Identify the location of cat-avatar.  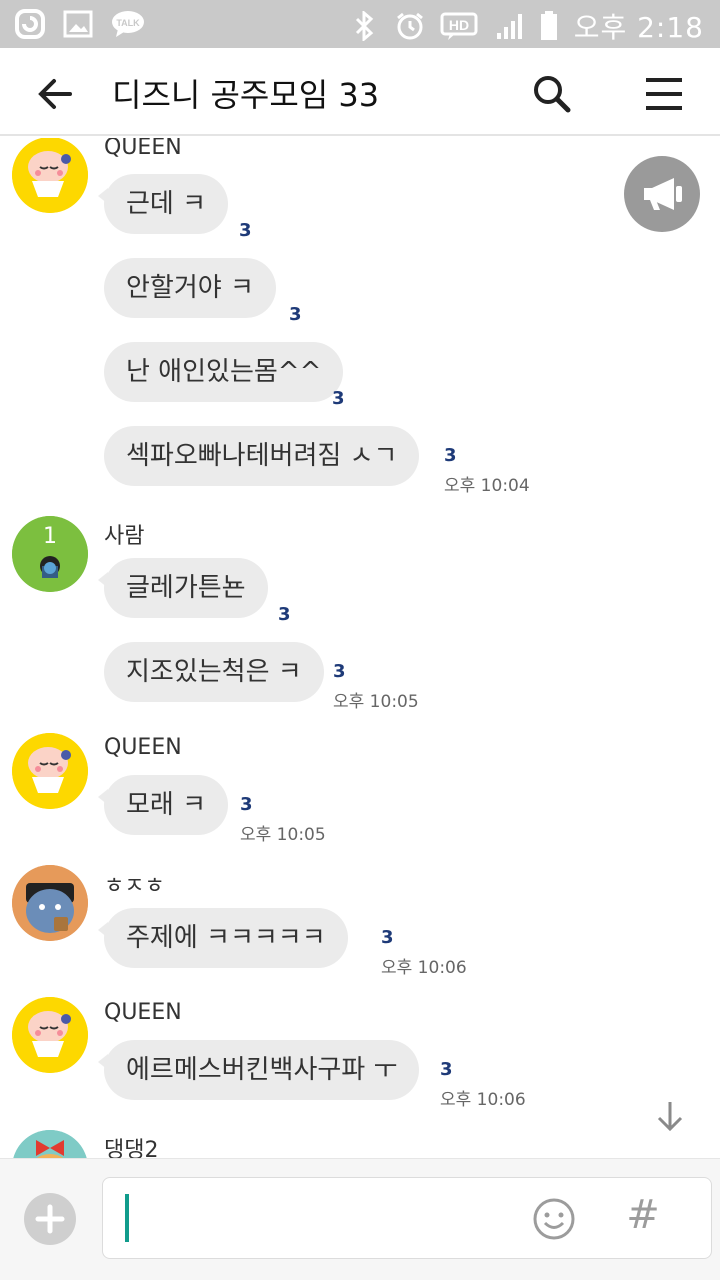
(50, 903).